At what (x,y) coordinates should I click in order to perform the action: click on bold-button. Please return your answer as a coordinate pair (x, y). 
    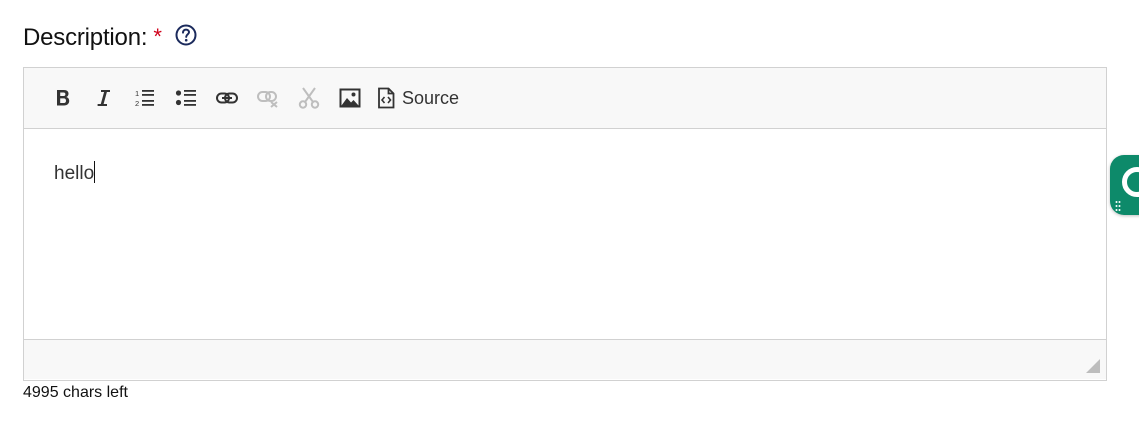
    Looking at the image, I should click on (63, 98).